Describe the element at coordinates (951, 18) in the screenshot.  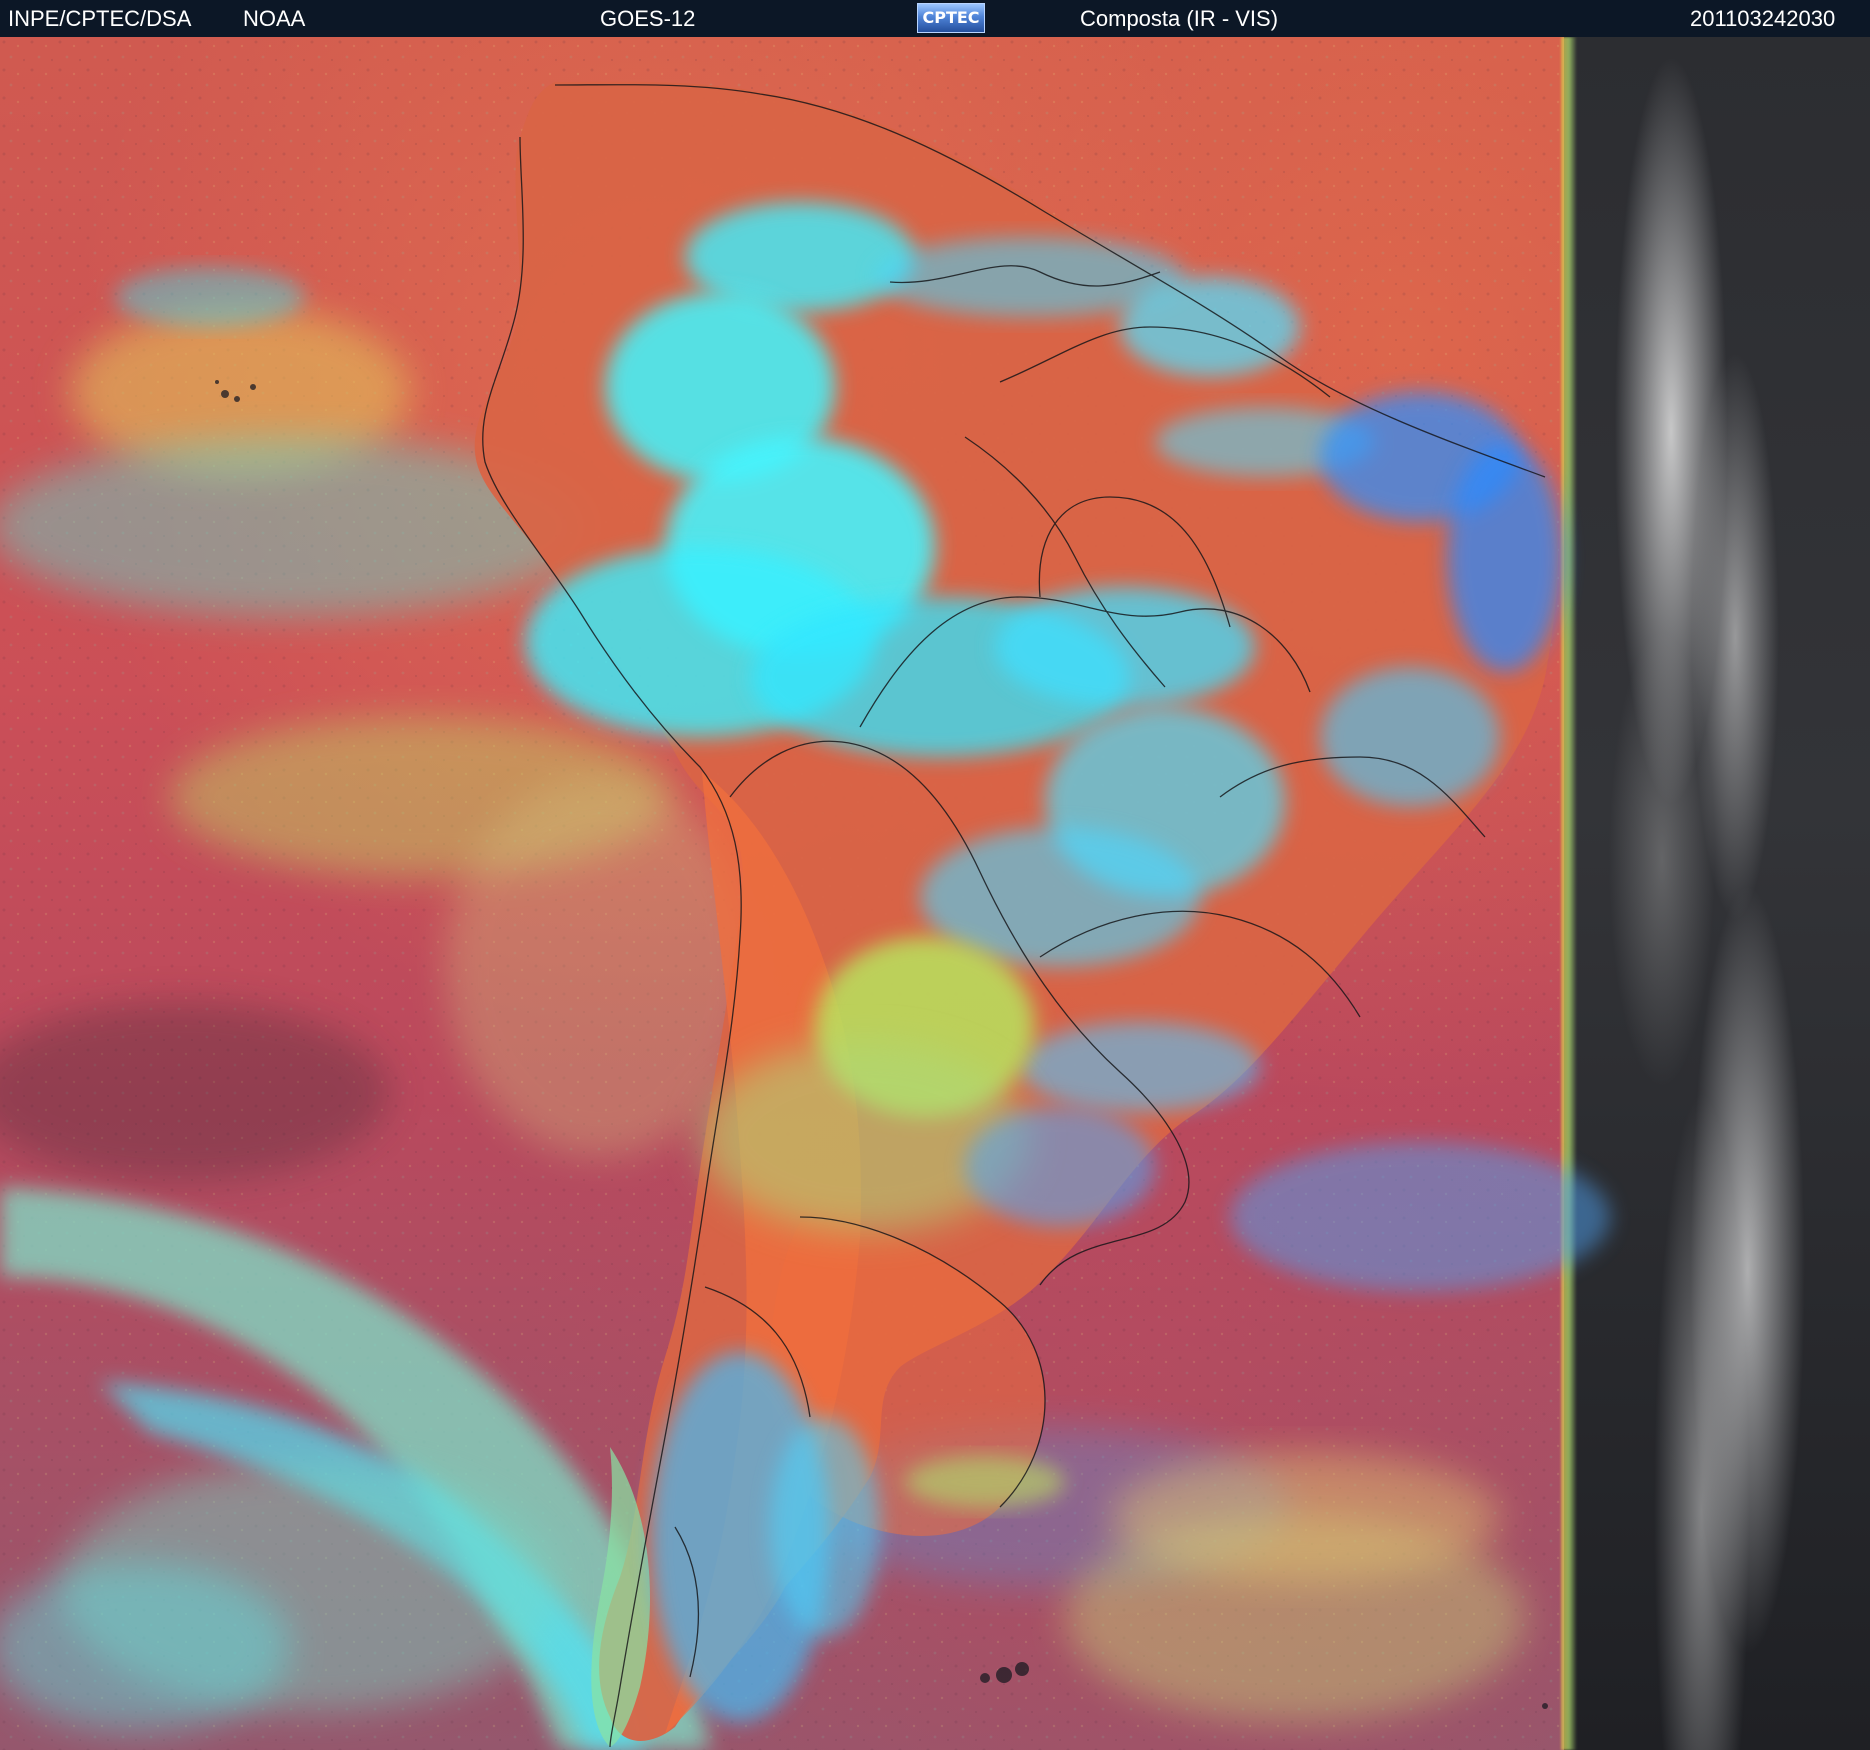
I see `cptec-logo: CPTEC` at that location.